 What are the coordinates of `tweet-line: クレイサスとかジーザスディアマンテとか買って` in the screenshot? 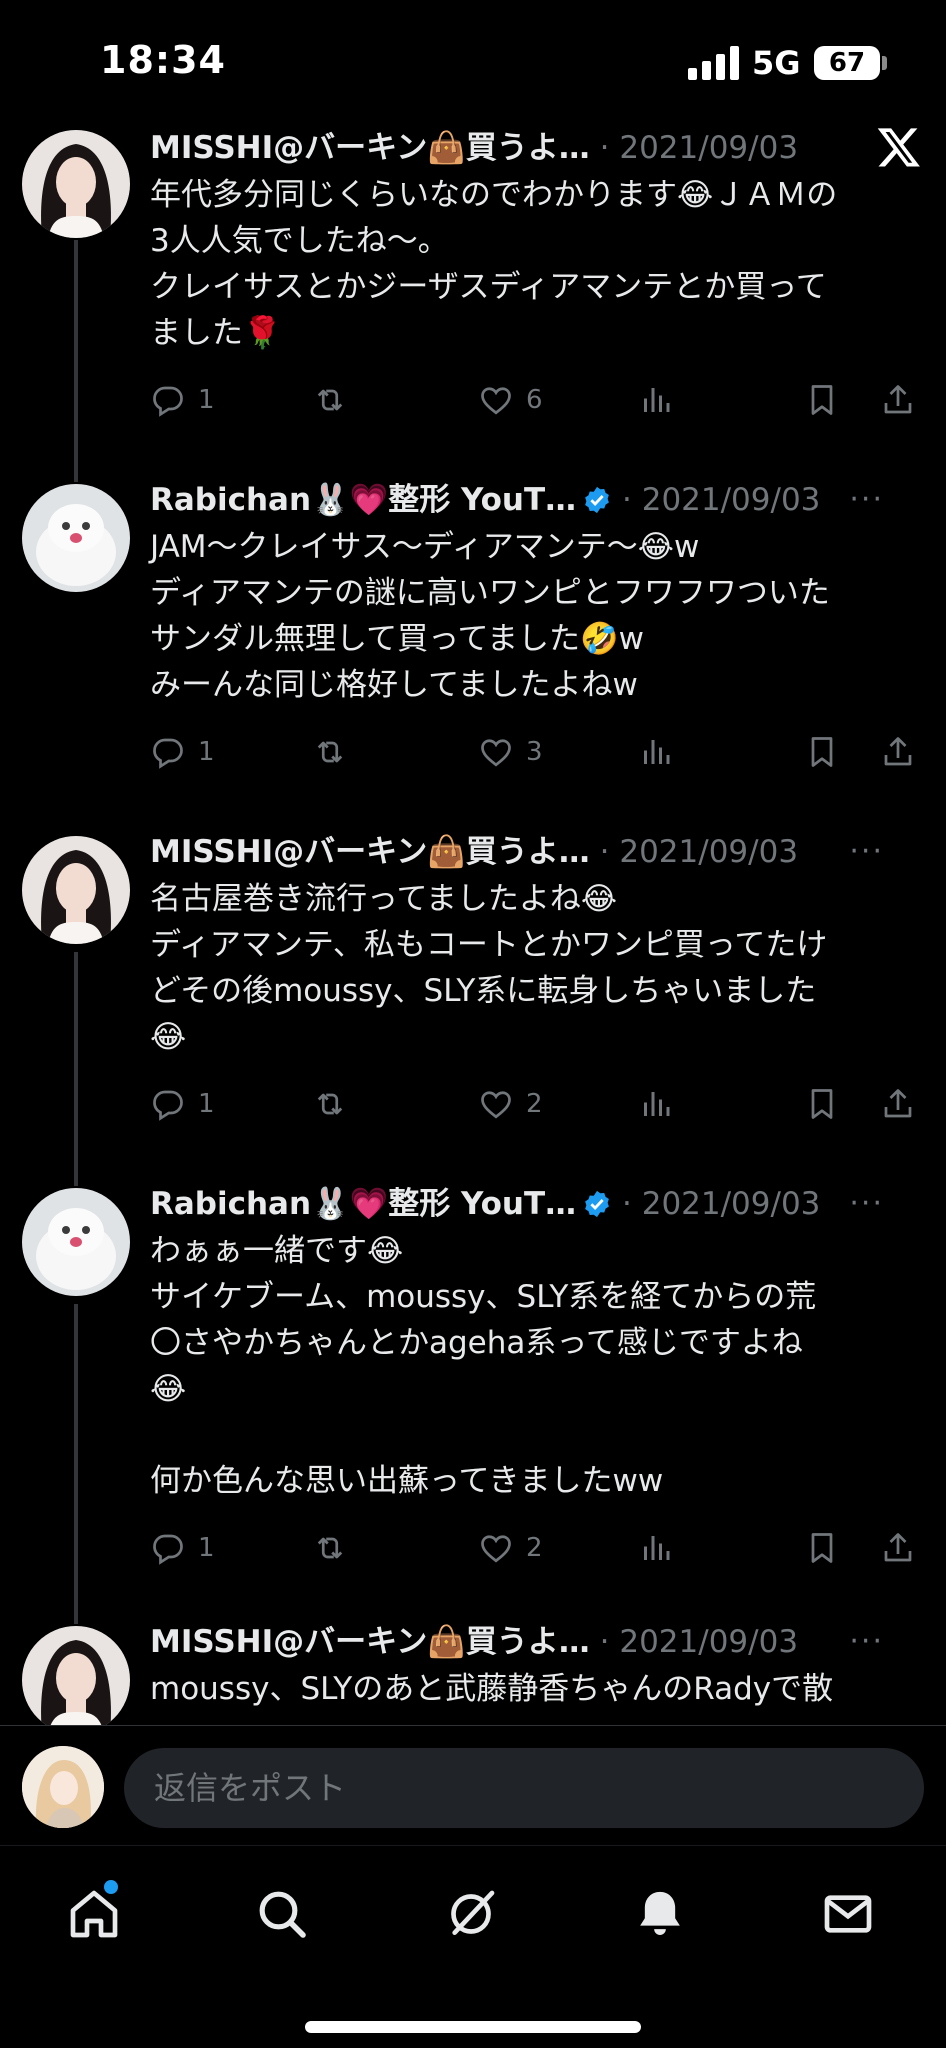 It's located at (488, 287).